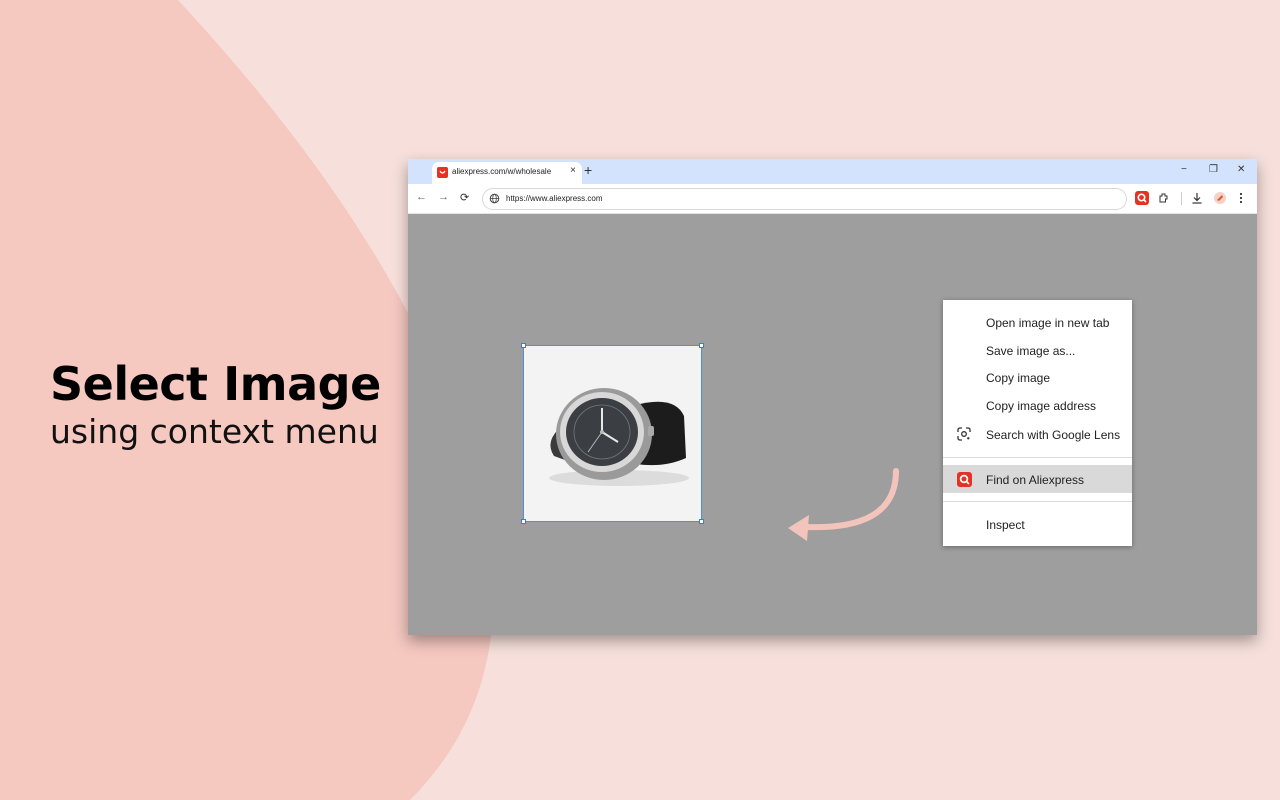  What do you see at coordinates (832, 171) in the screenshot?
I see `title-bar: aliexpress.com/w/wholesale × + − ❐ ✕` at bounding box center [832, 171].